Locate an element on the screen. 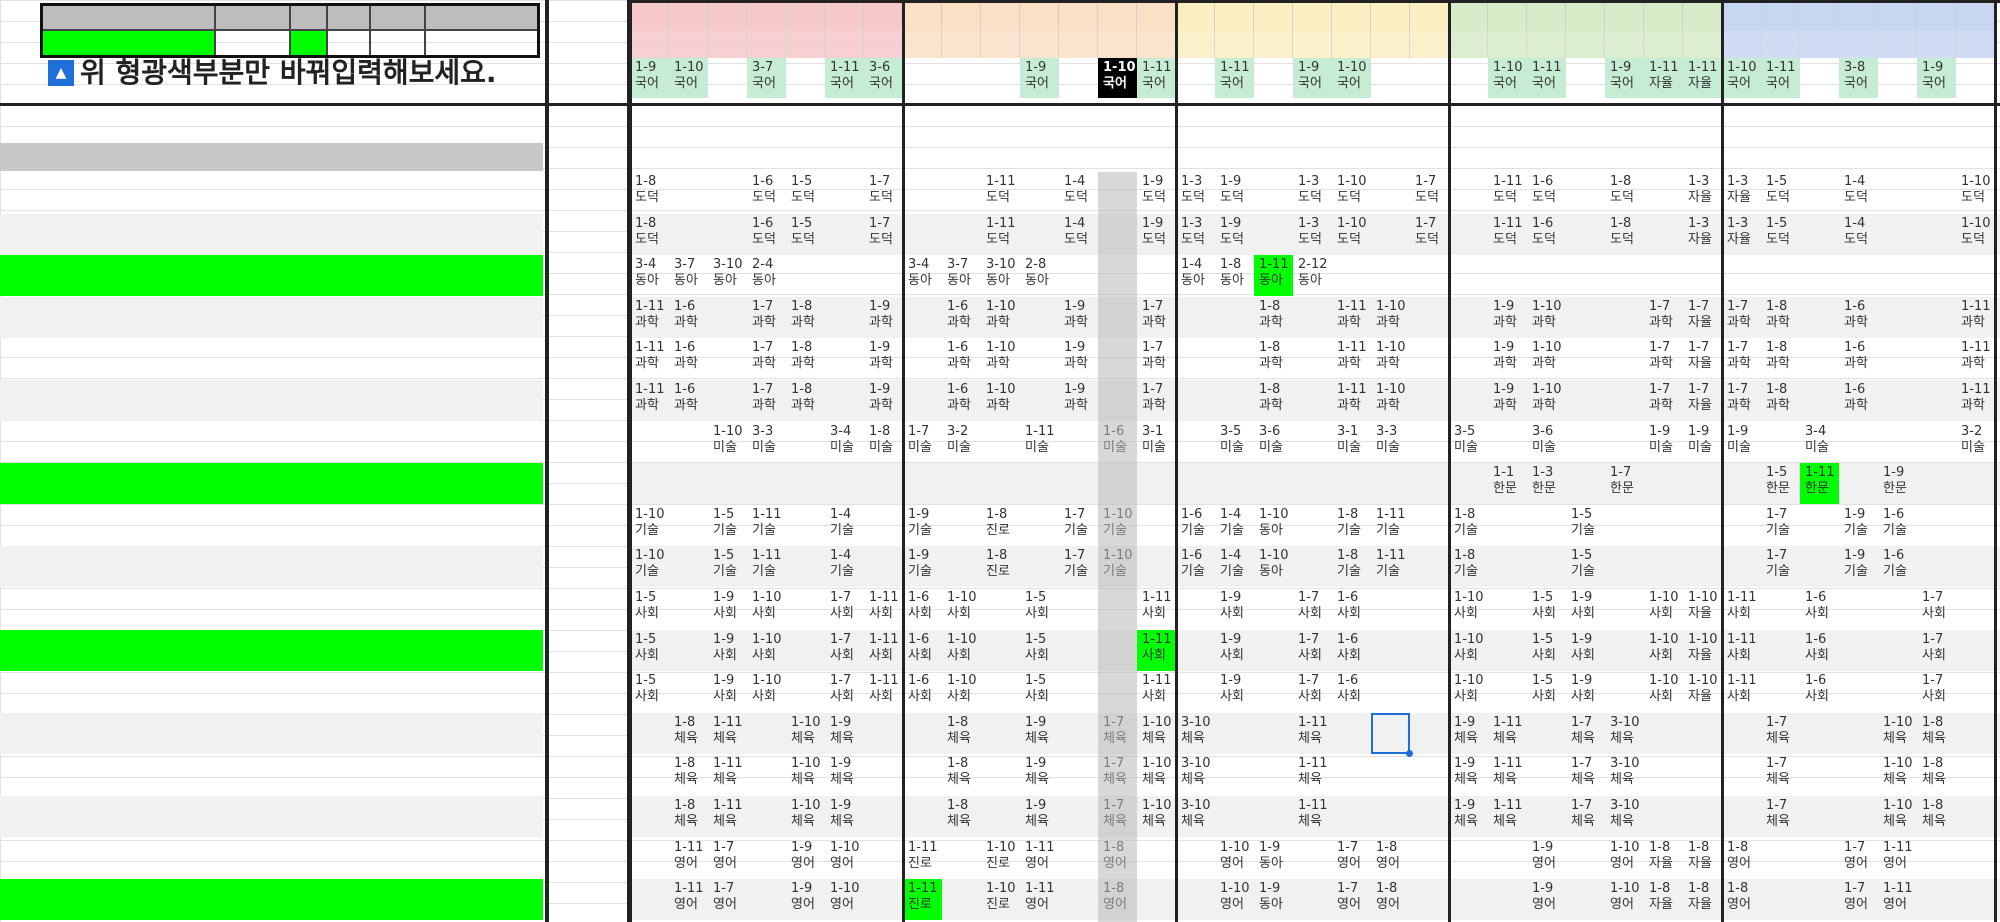  top-slot: 1-11 국어 is located at coordinates (1156, 78).